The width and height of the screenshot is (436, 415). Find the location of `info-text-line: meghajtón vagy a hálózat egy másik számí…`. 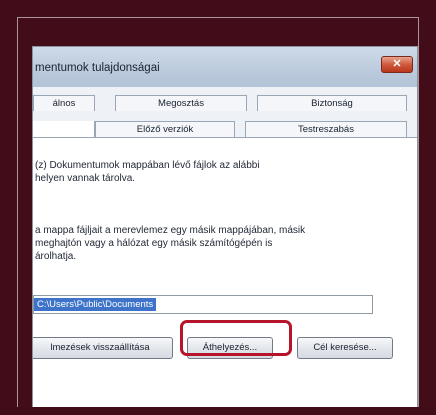

info-text-line: meghajtón vagy a hálózat egy másik számí… is located at coordinates (154, 243).